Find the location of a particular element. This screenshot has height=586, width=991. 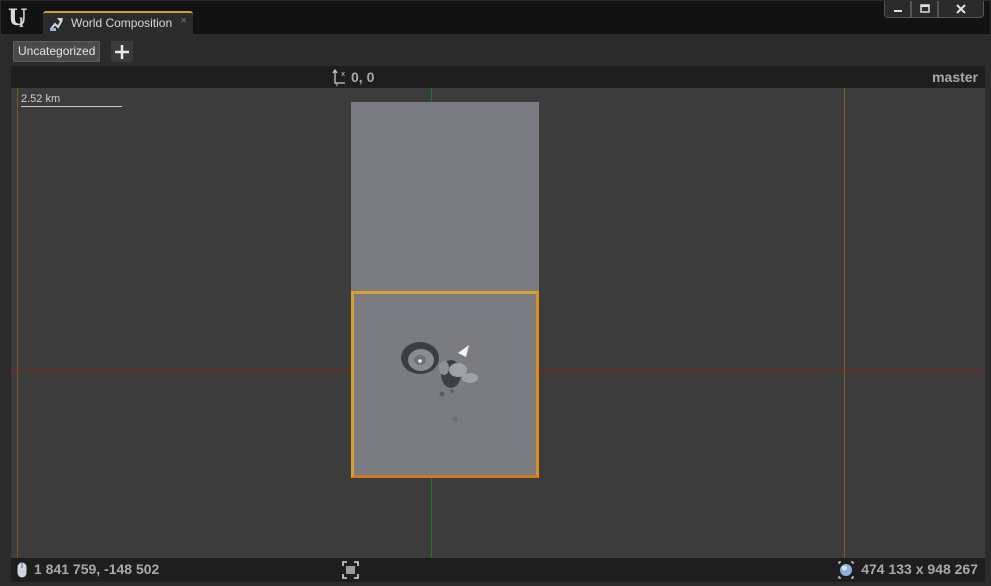

svg-text: x is located at coordinates (343, 74).